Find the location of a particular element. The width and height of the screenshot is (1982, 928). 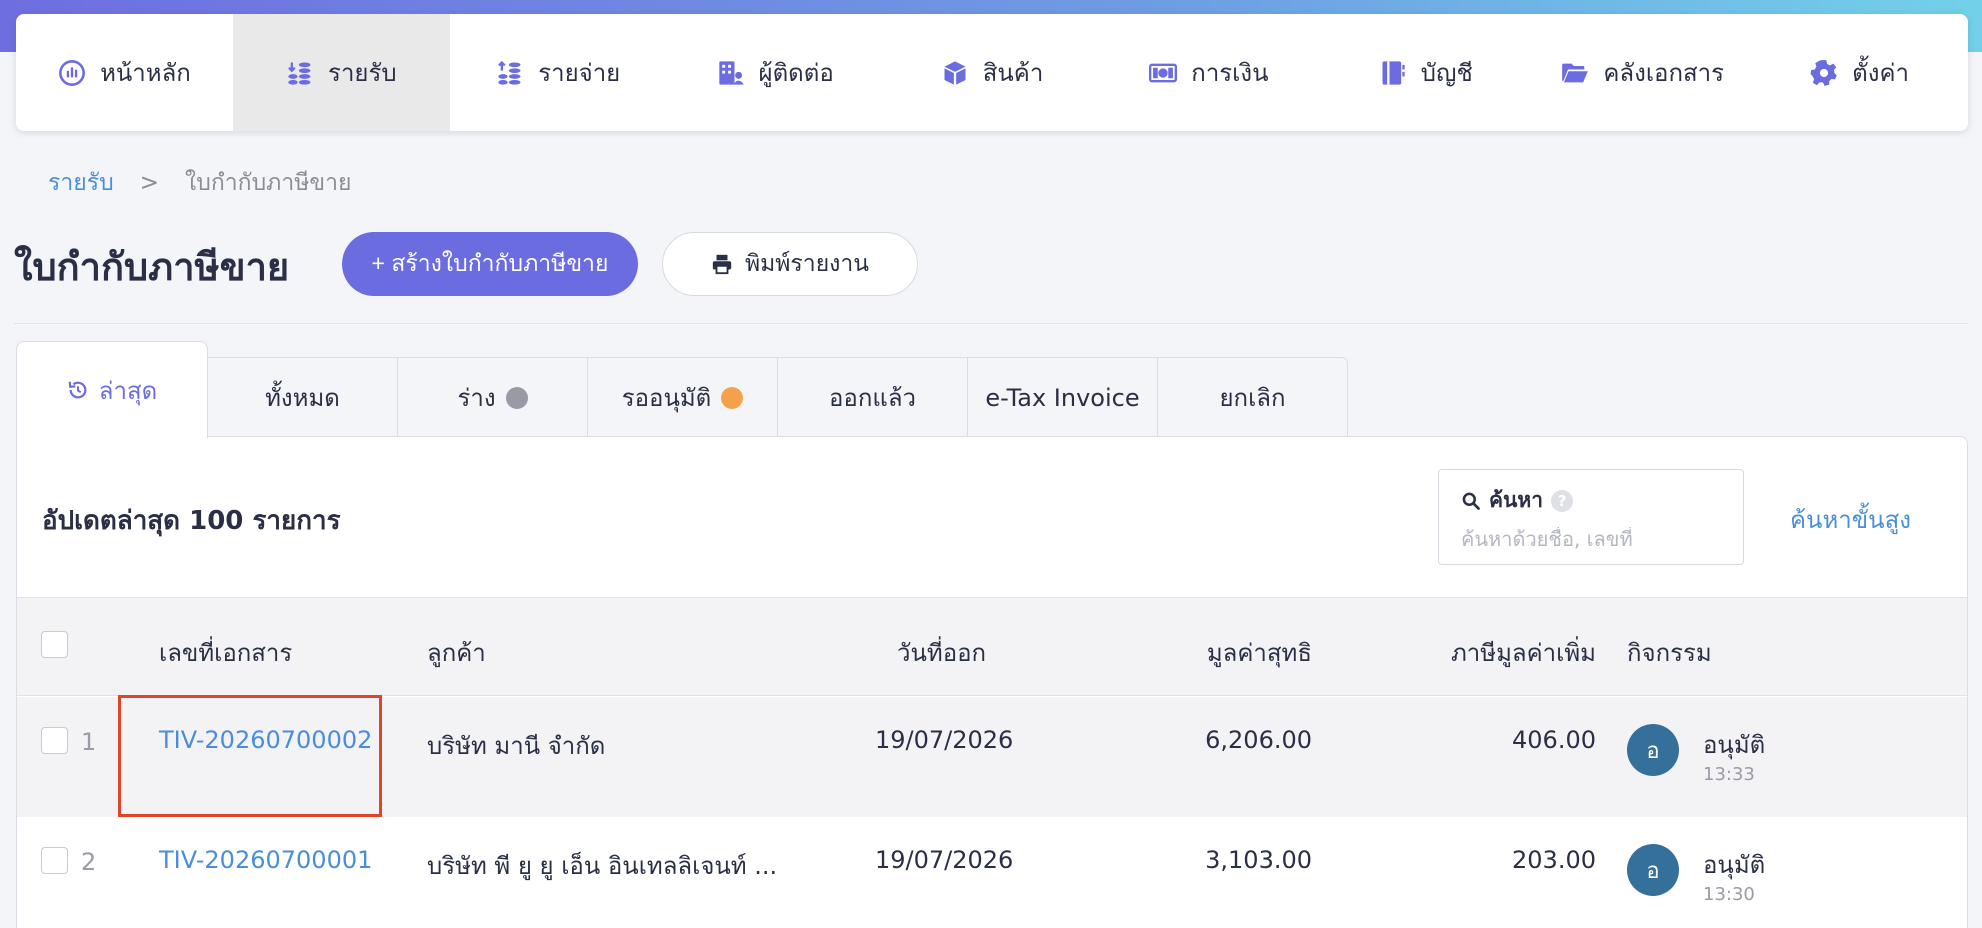

breadcrumb: รายรับ > ใบกำกับภาษีขาย is located at coordinates (200, 183).